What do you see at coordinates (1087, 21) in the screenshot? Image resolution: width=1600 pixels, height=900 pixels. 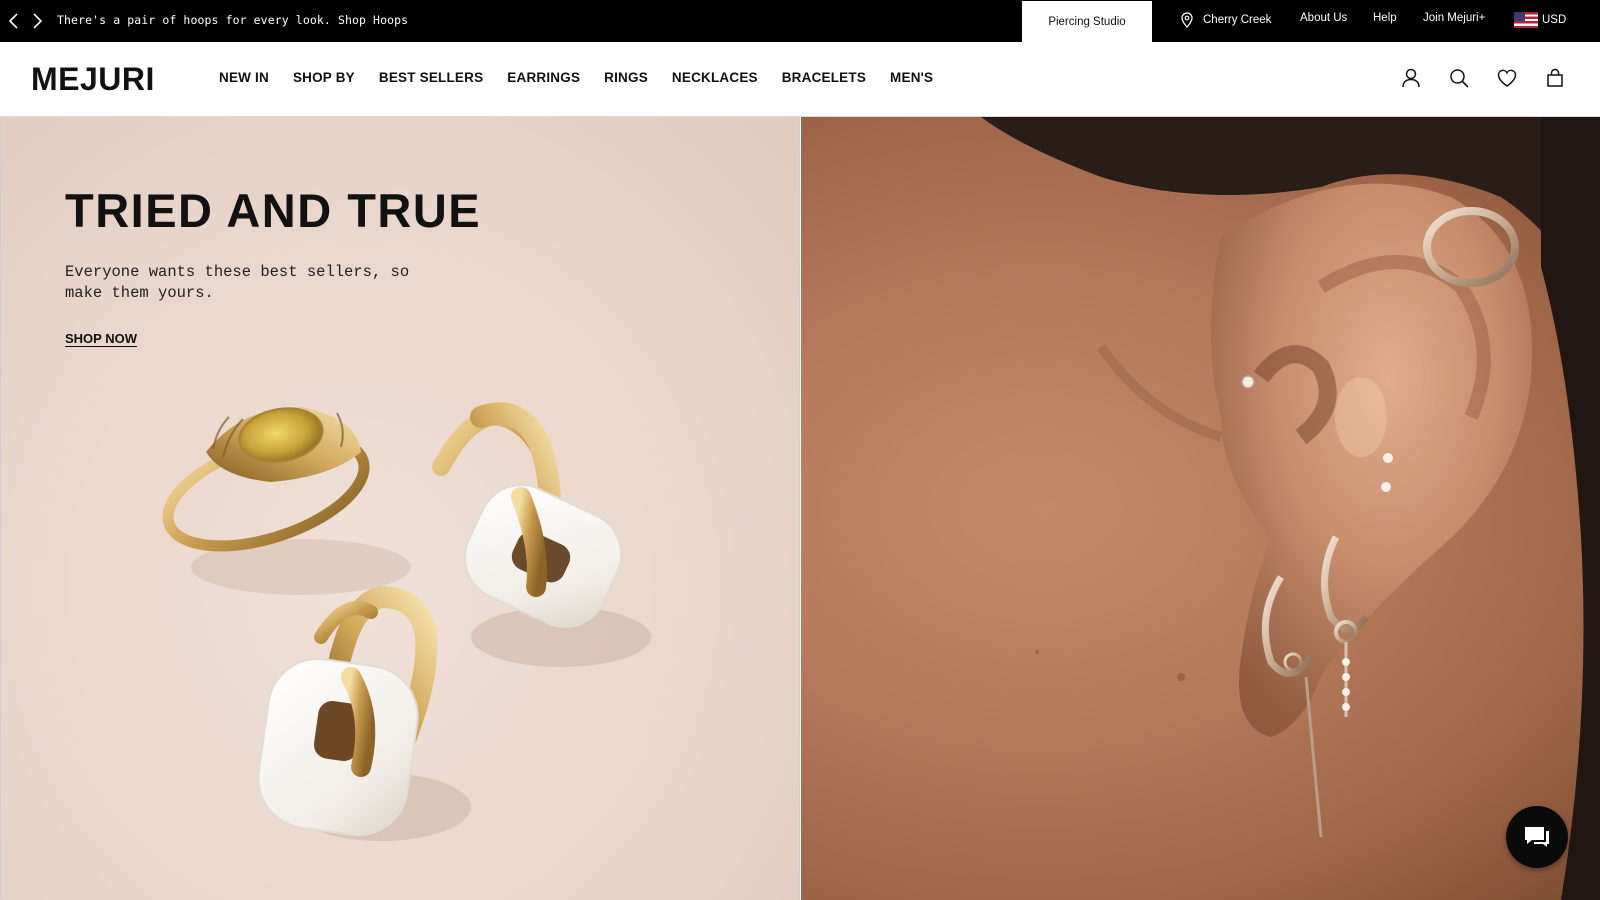 I see `piercing-studio-link: Piercing Studio` at bounding box center [1087, 21].